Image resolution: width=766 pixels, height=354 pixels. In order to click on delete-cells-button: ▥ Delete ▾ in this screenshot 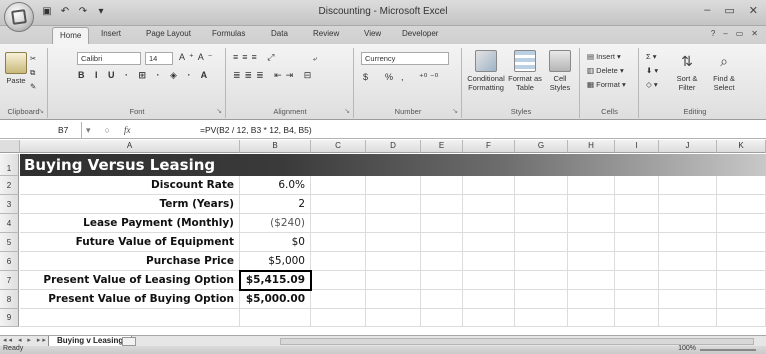, I will do `click(605, 70)`.